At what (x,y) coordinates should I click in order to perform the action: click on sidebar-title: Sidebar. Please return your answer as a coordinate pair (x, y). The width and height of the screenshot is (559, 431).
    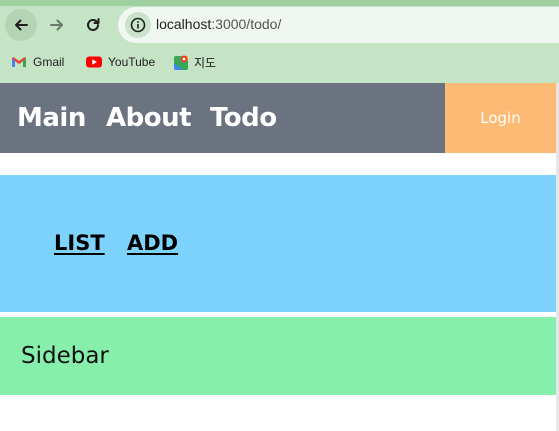
    Looking at the image, I should click on (65, 356).